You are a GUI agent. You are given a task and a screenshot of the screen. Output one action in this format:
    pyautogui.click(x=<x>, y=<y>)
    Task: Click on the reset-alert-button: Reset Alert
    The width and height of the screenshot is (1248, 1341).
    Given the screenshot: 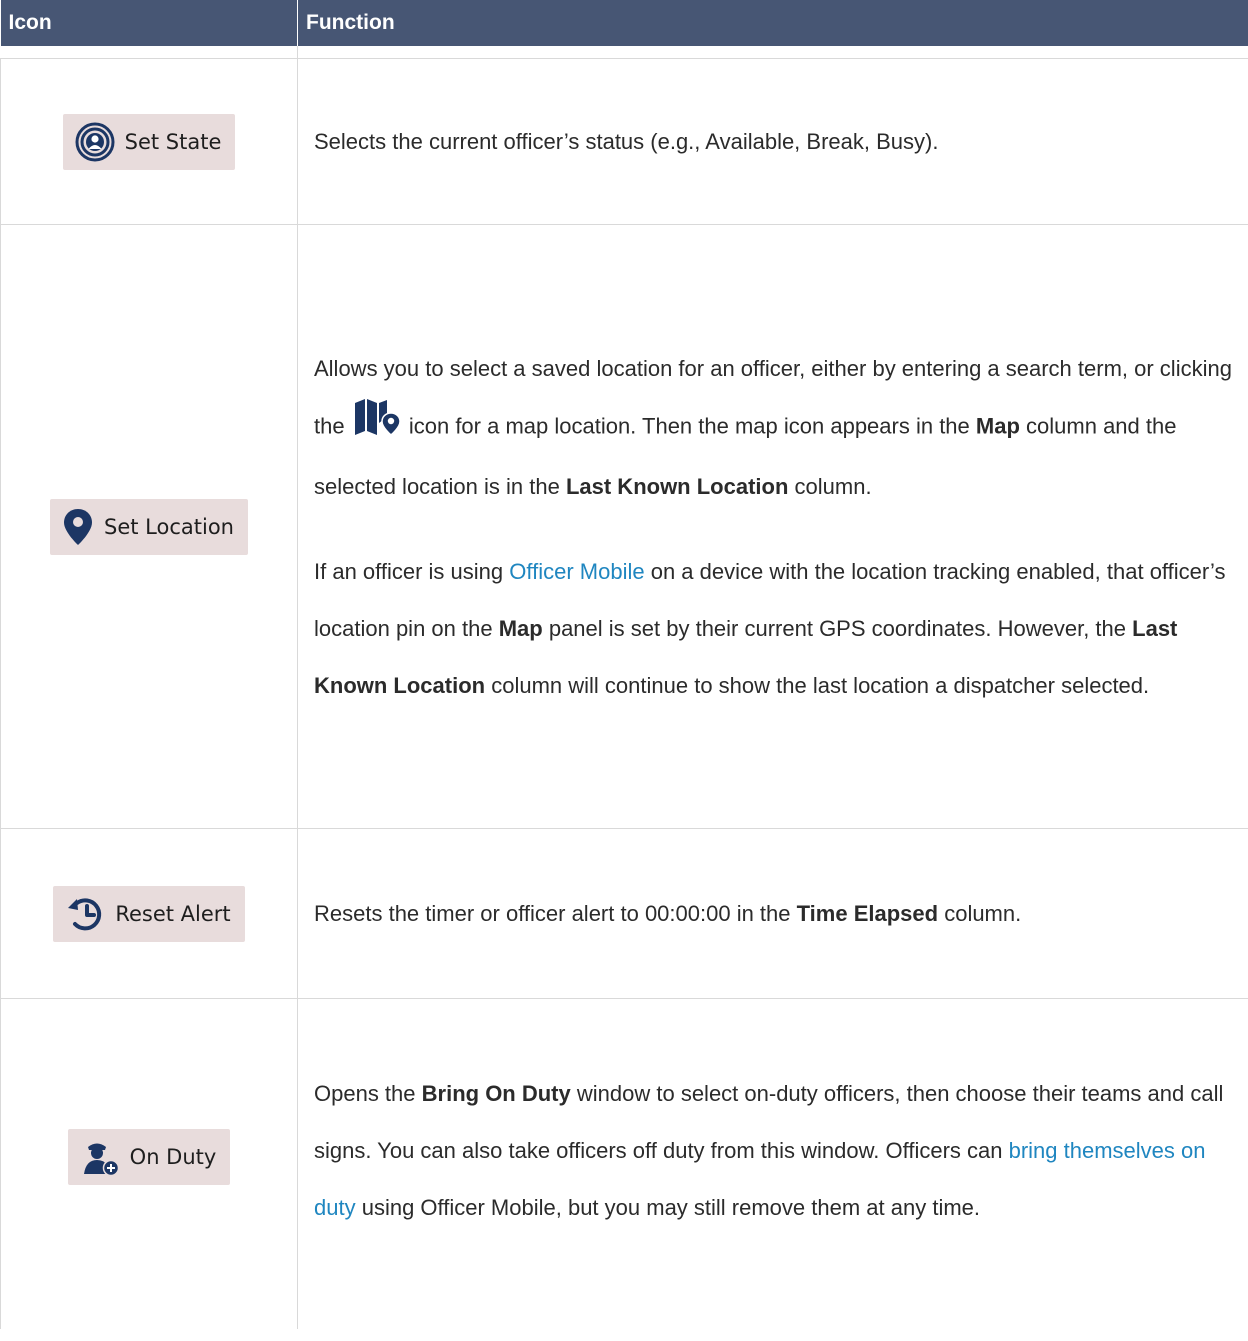 What is the action you would take?
    pyautogui.click(x=149, y=913)
    